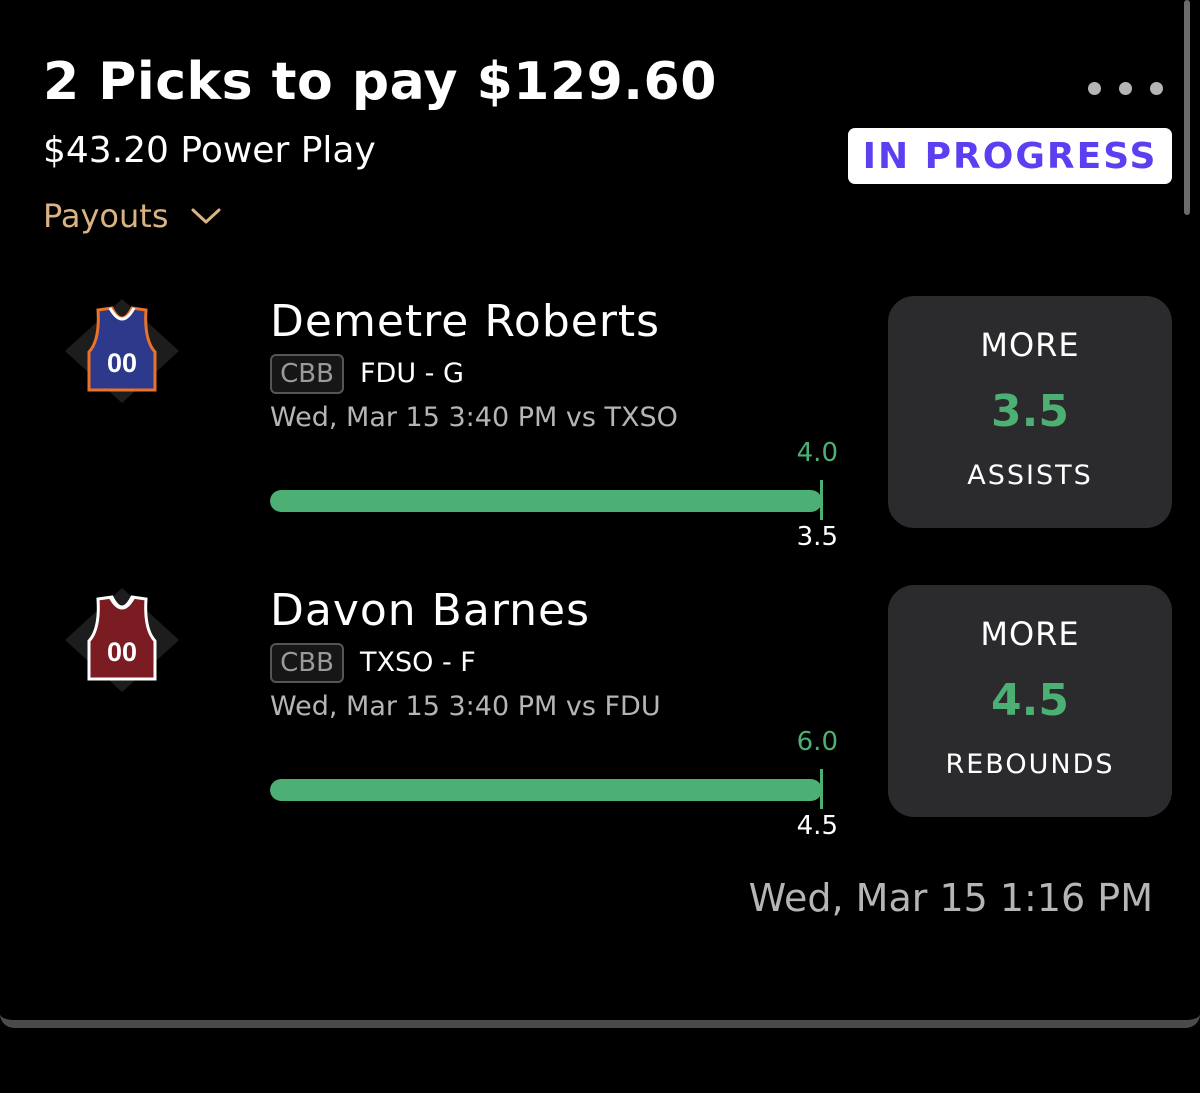  What do you see at coordinates (106, 216) in the screenshot?
I see `payouts-label: Payouts` at bounding box center [106, 216].